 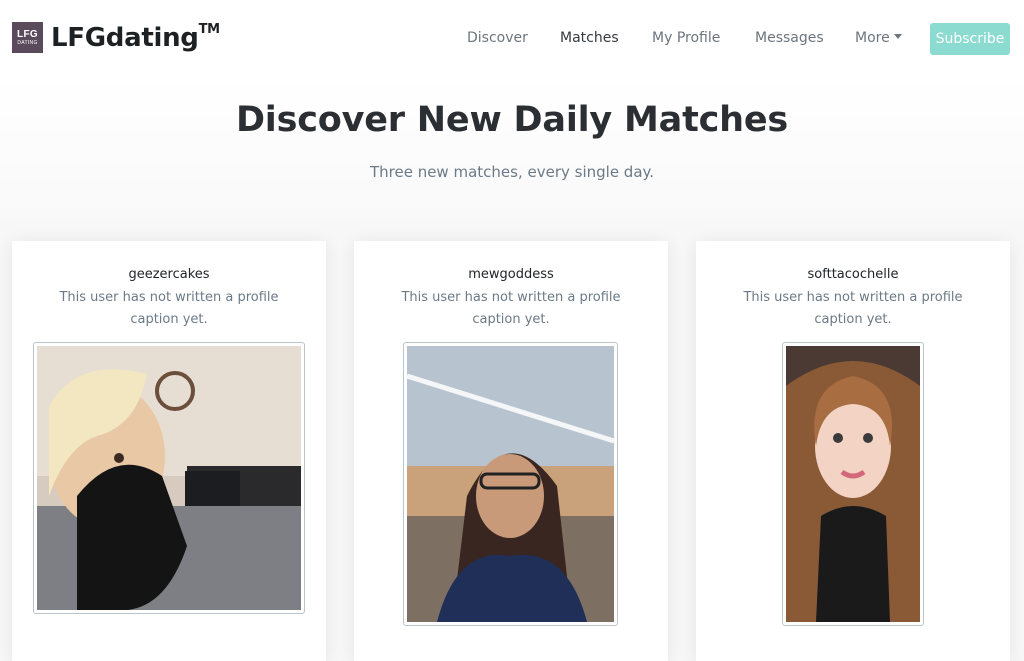 I want to click on brand-name-text: LFGdating, so click(x=125, y=37).